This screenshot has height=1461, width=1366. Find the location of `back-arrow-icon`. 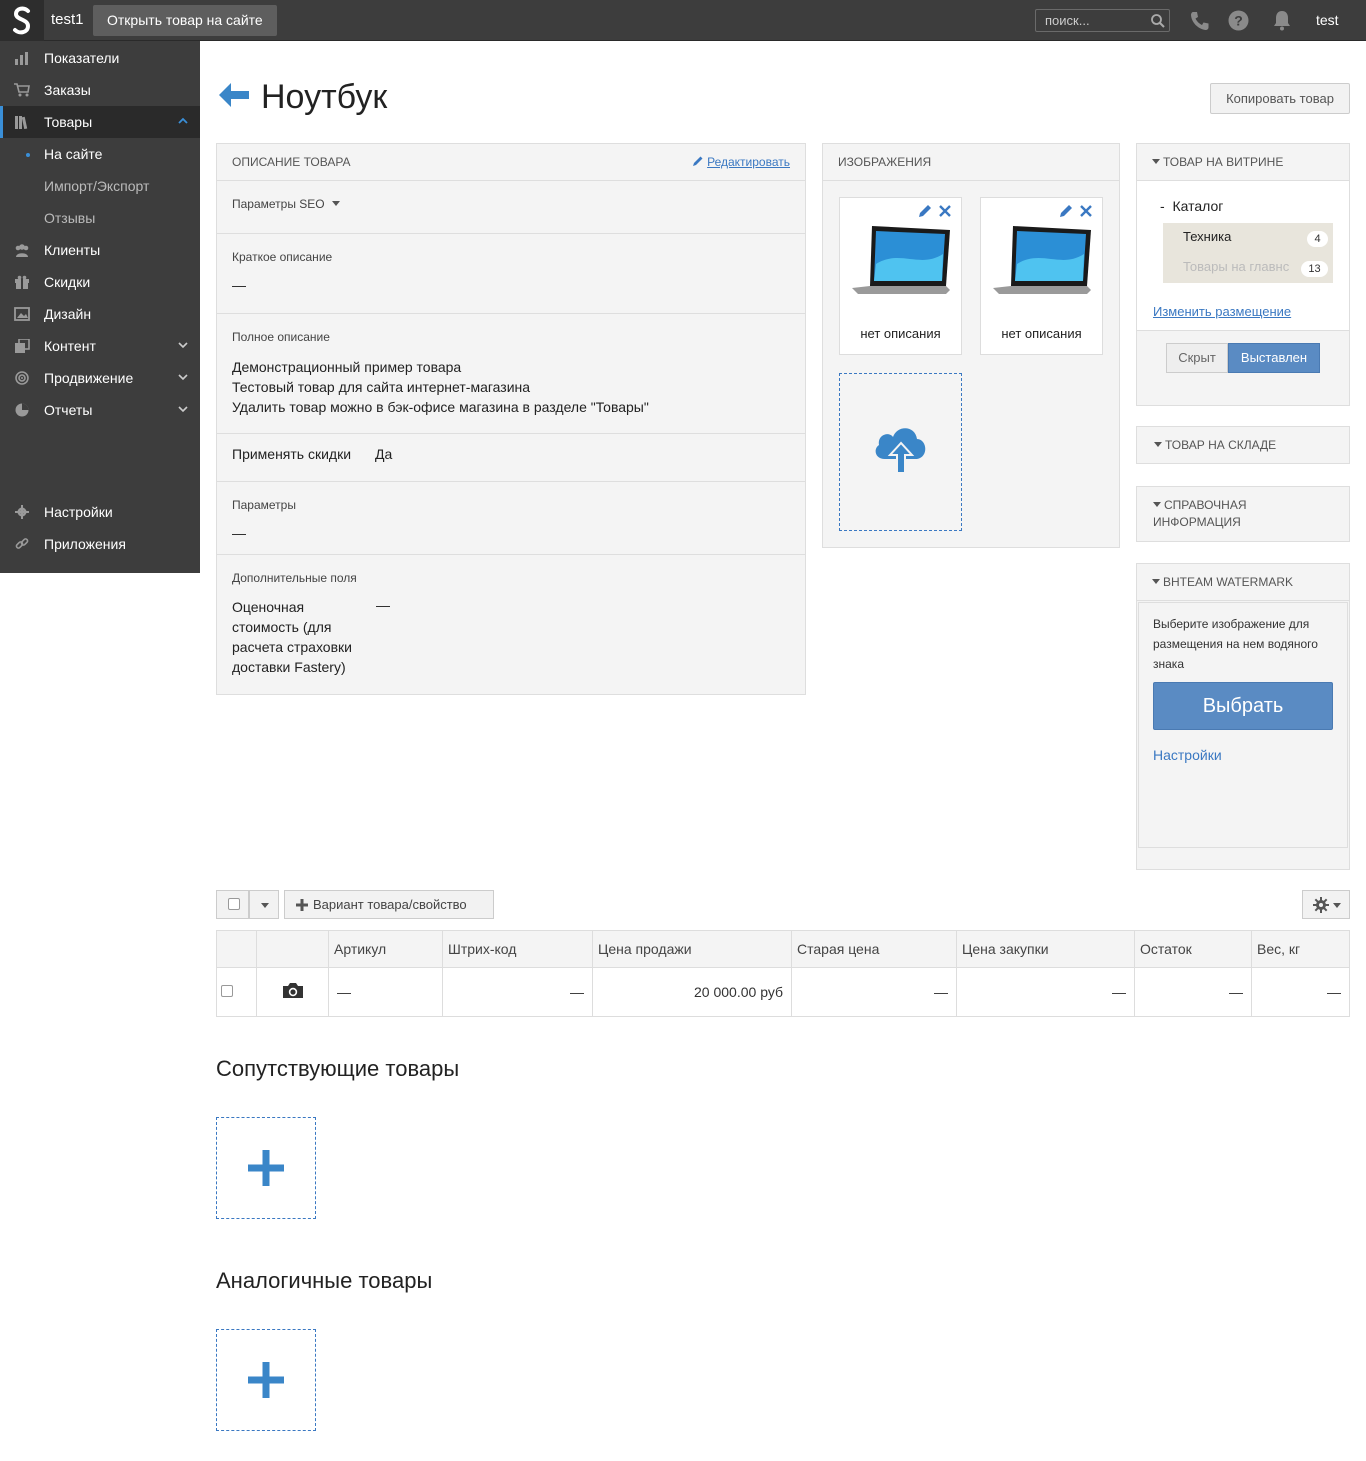

back-arrow-icon is located at coordinates (234, 95).